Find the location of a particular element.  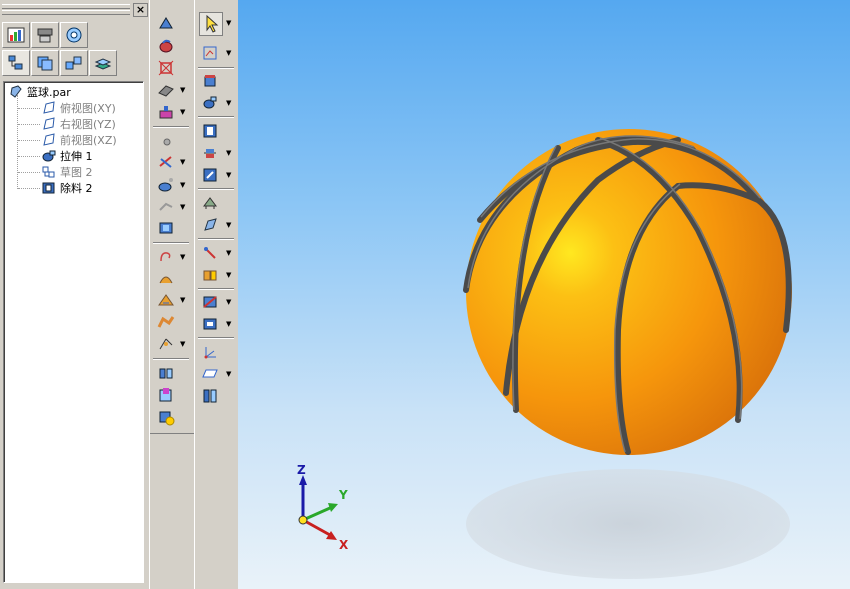

protrusion-icon is located at coordinates (166, 23).